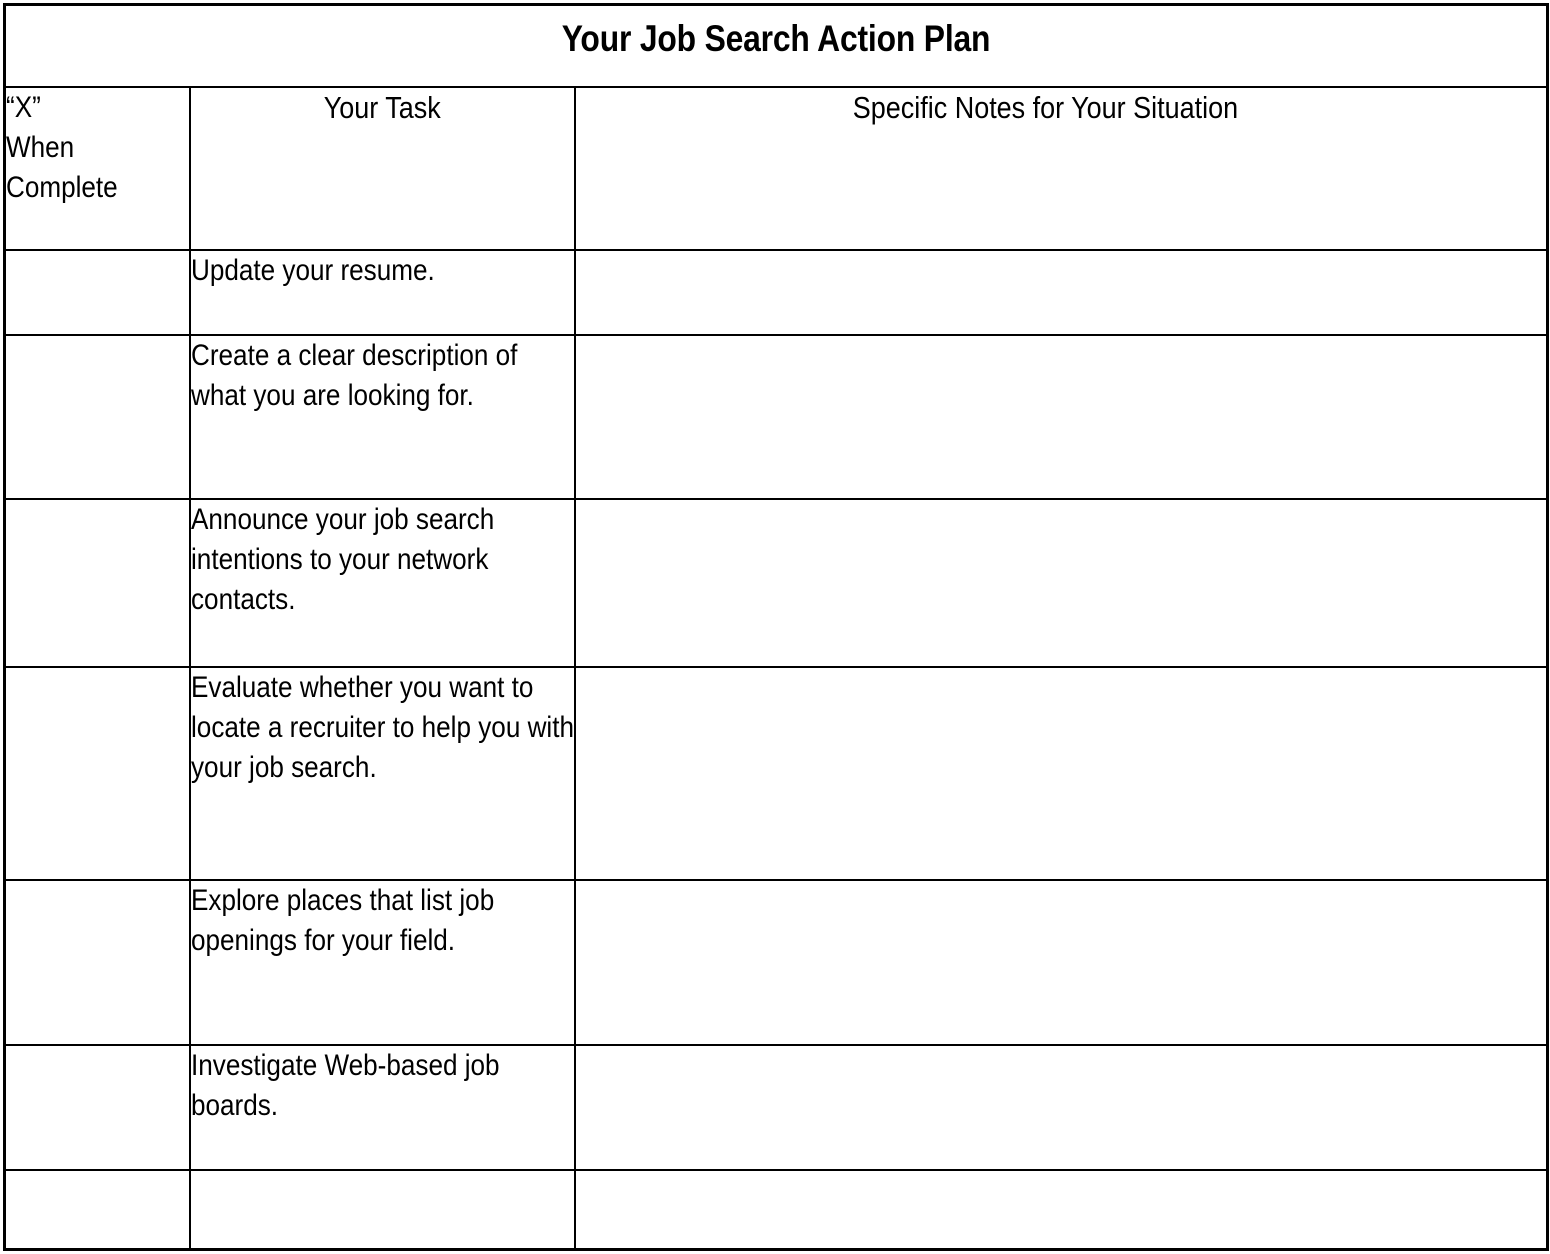 Image resolution: width=1550 pixels, height=1254 pixels. I want to click on header-notes-column: Specific Notes for Your Situation, so click(1061, 168).